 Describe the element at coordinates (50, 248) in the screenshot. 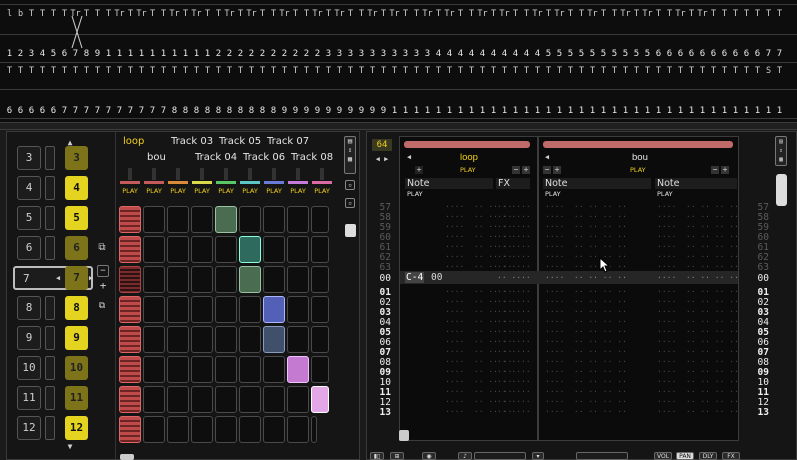

I see `scene-stop-slot` at that location.